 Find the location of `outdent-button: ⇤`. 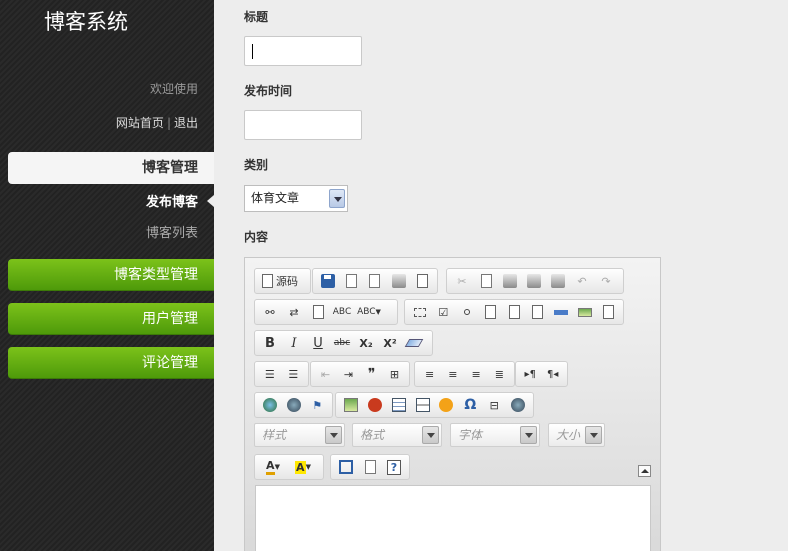

outdent-button: ⇤ is located at coordinates (325, 374).